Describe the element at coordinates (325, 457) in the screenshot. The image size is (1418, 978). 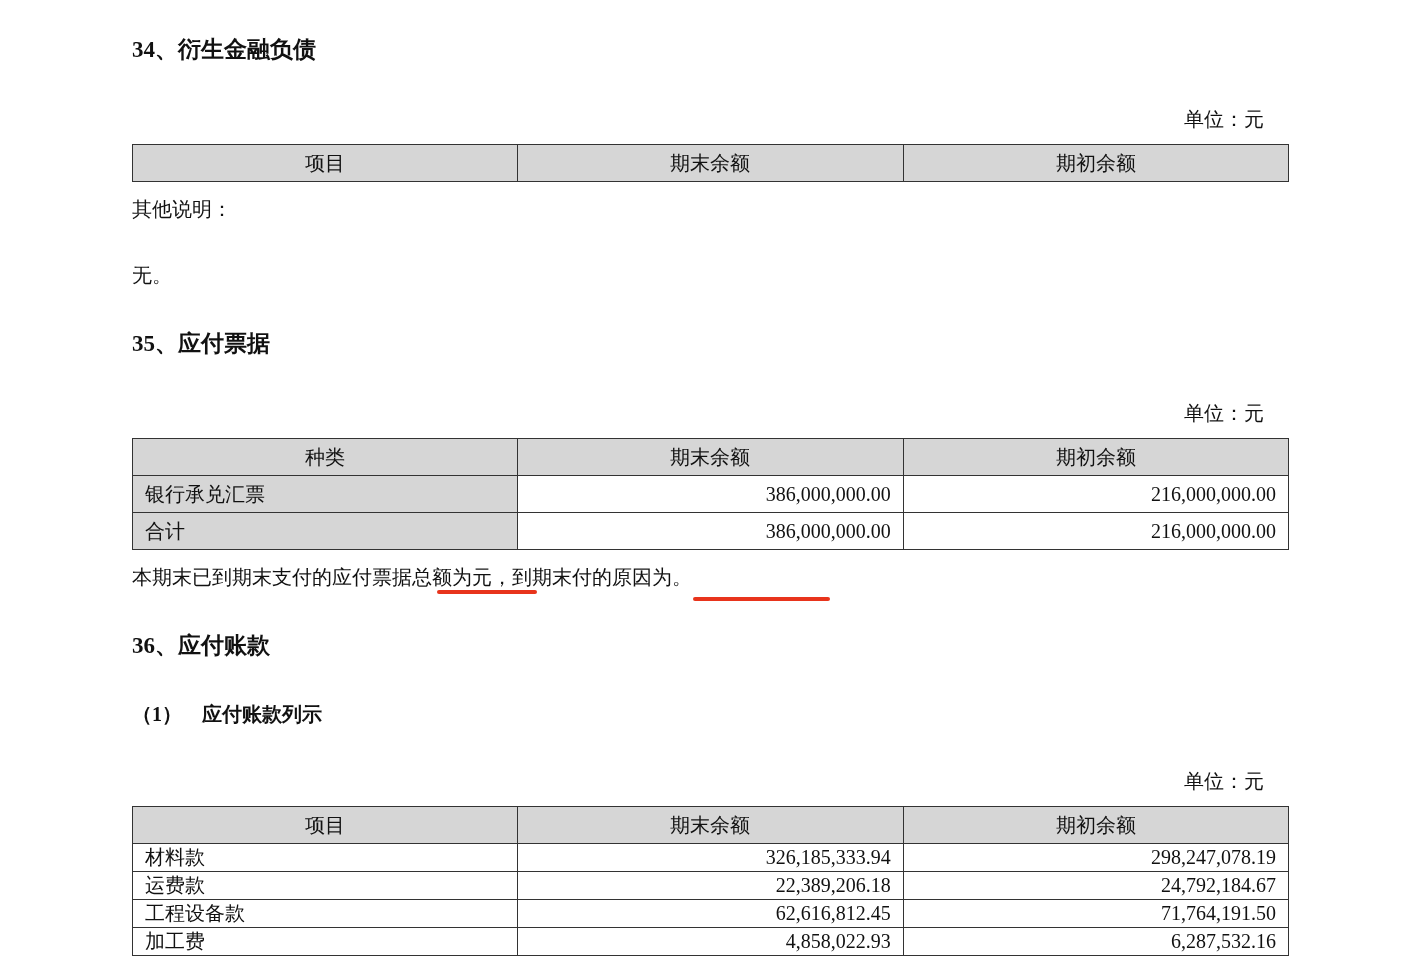
I see `column-header: 种类` at that location.